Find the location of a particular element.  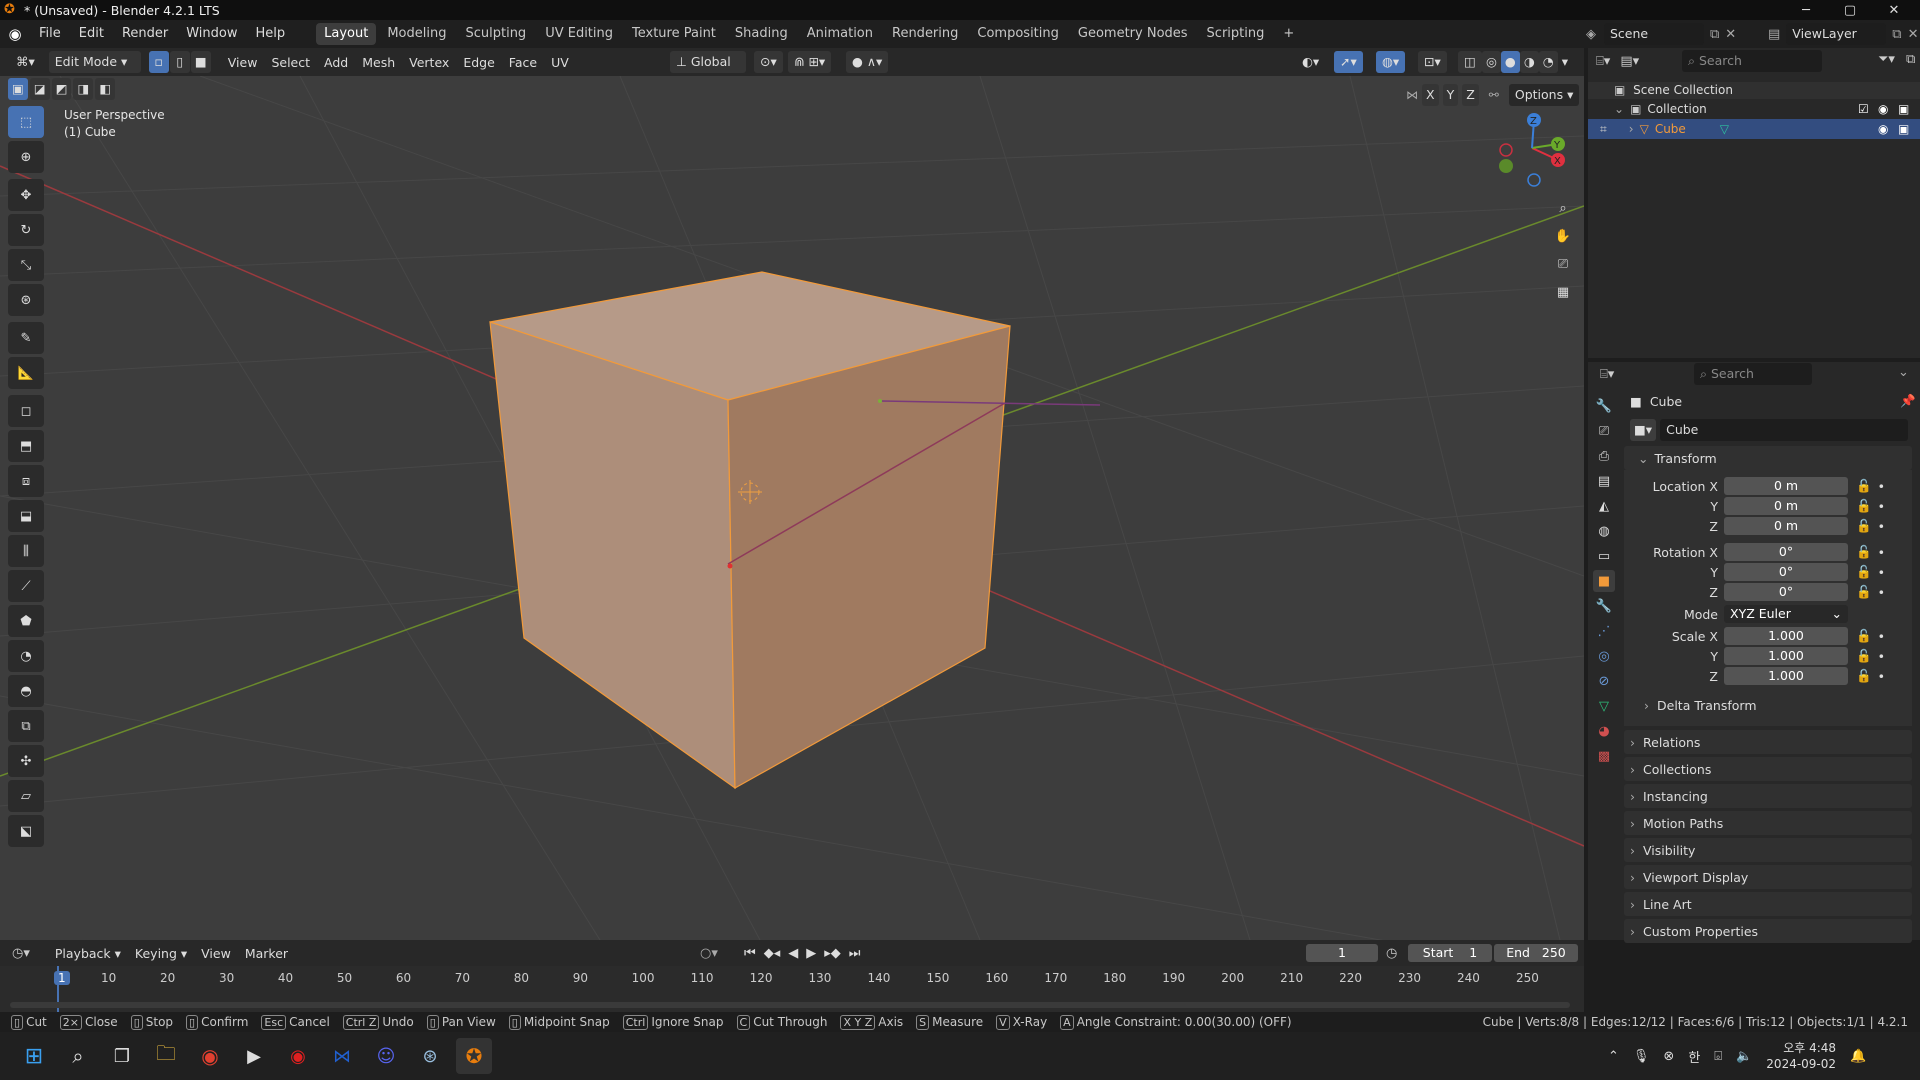

transform-panel-header: ⌄ Transform is located at coordinates (1768, 458).